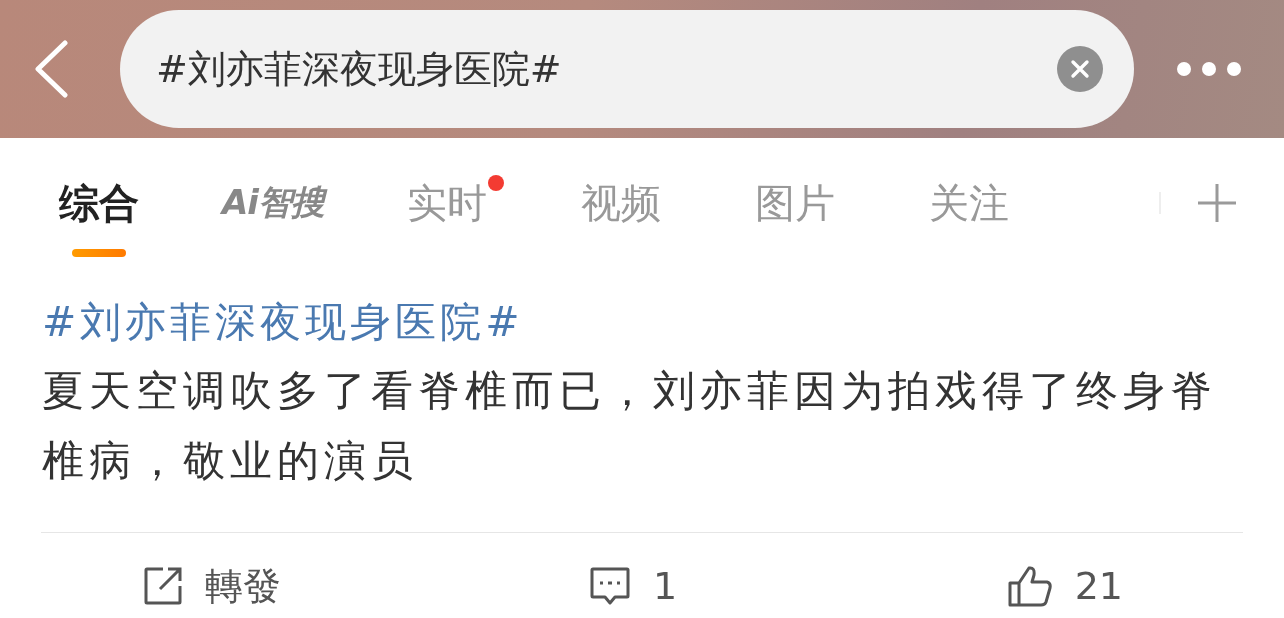 This screenshot has width=1284, height=618. What do you see at coordinates (641, 322) in the screenshot?
I see `hashtag-link: #刘亦菲深夜现身医院#` at bounding box center [641, 322].